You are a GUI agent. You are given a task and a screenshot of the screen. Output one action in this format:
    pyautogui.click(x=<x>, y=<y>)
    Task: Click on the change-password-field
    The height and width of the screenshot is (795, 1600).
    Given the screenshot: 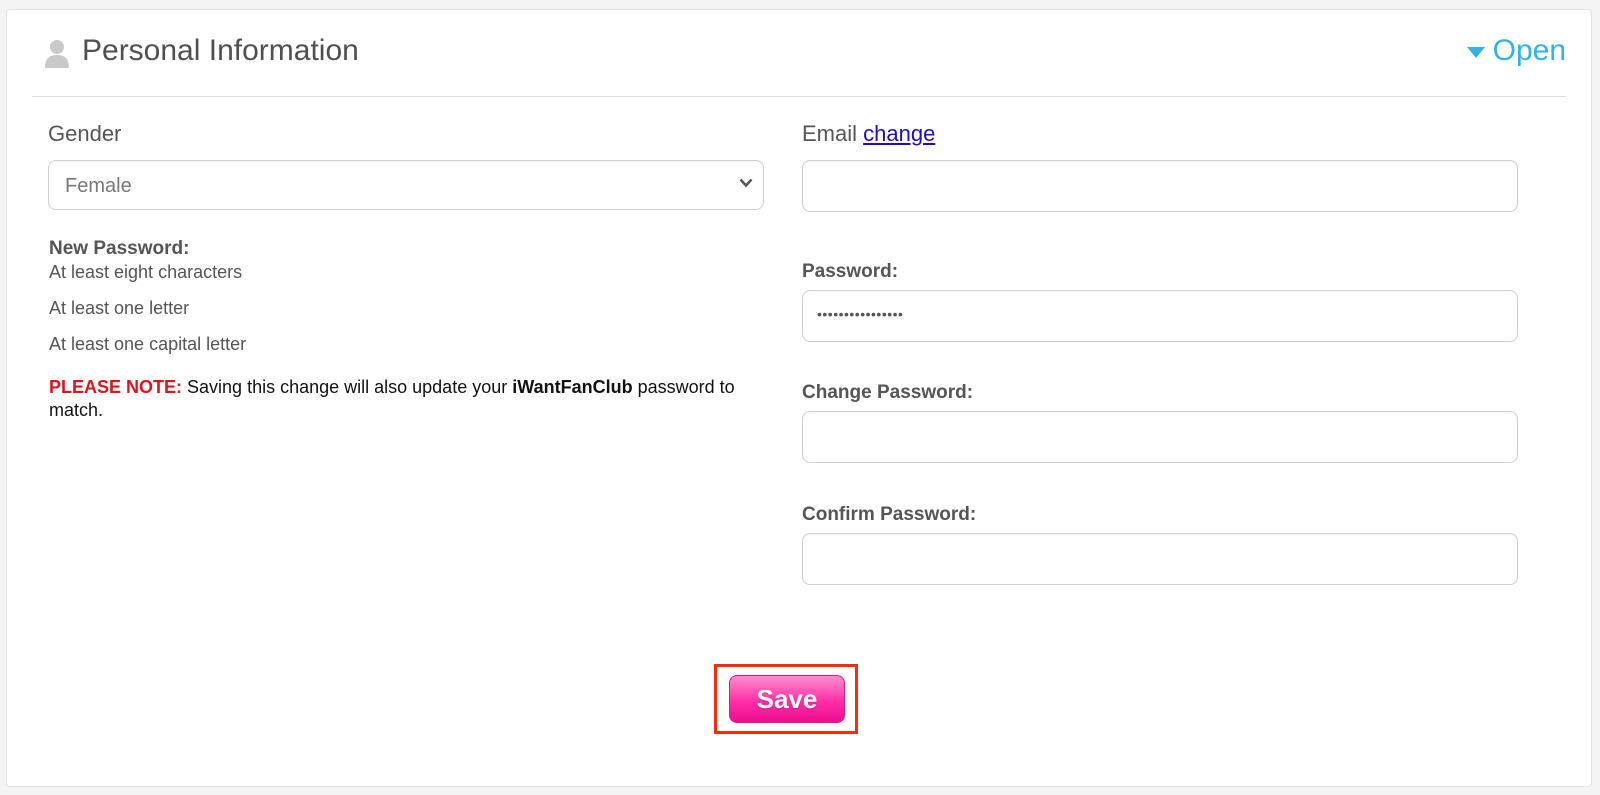 What is the action you would take?
    pyautogui.click(x=1160, y=437)
    